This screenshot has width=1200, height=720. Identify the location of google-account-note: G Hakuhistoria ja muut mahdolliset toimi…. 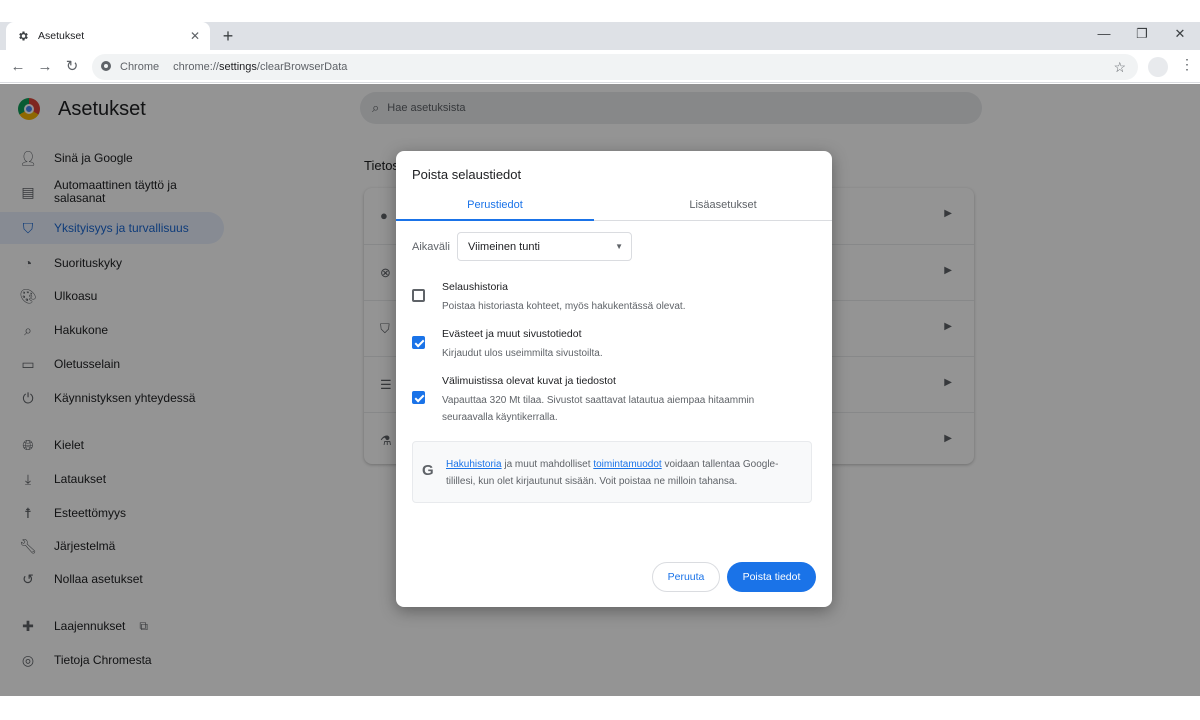
(612, 472).